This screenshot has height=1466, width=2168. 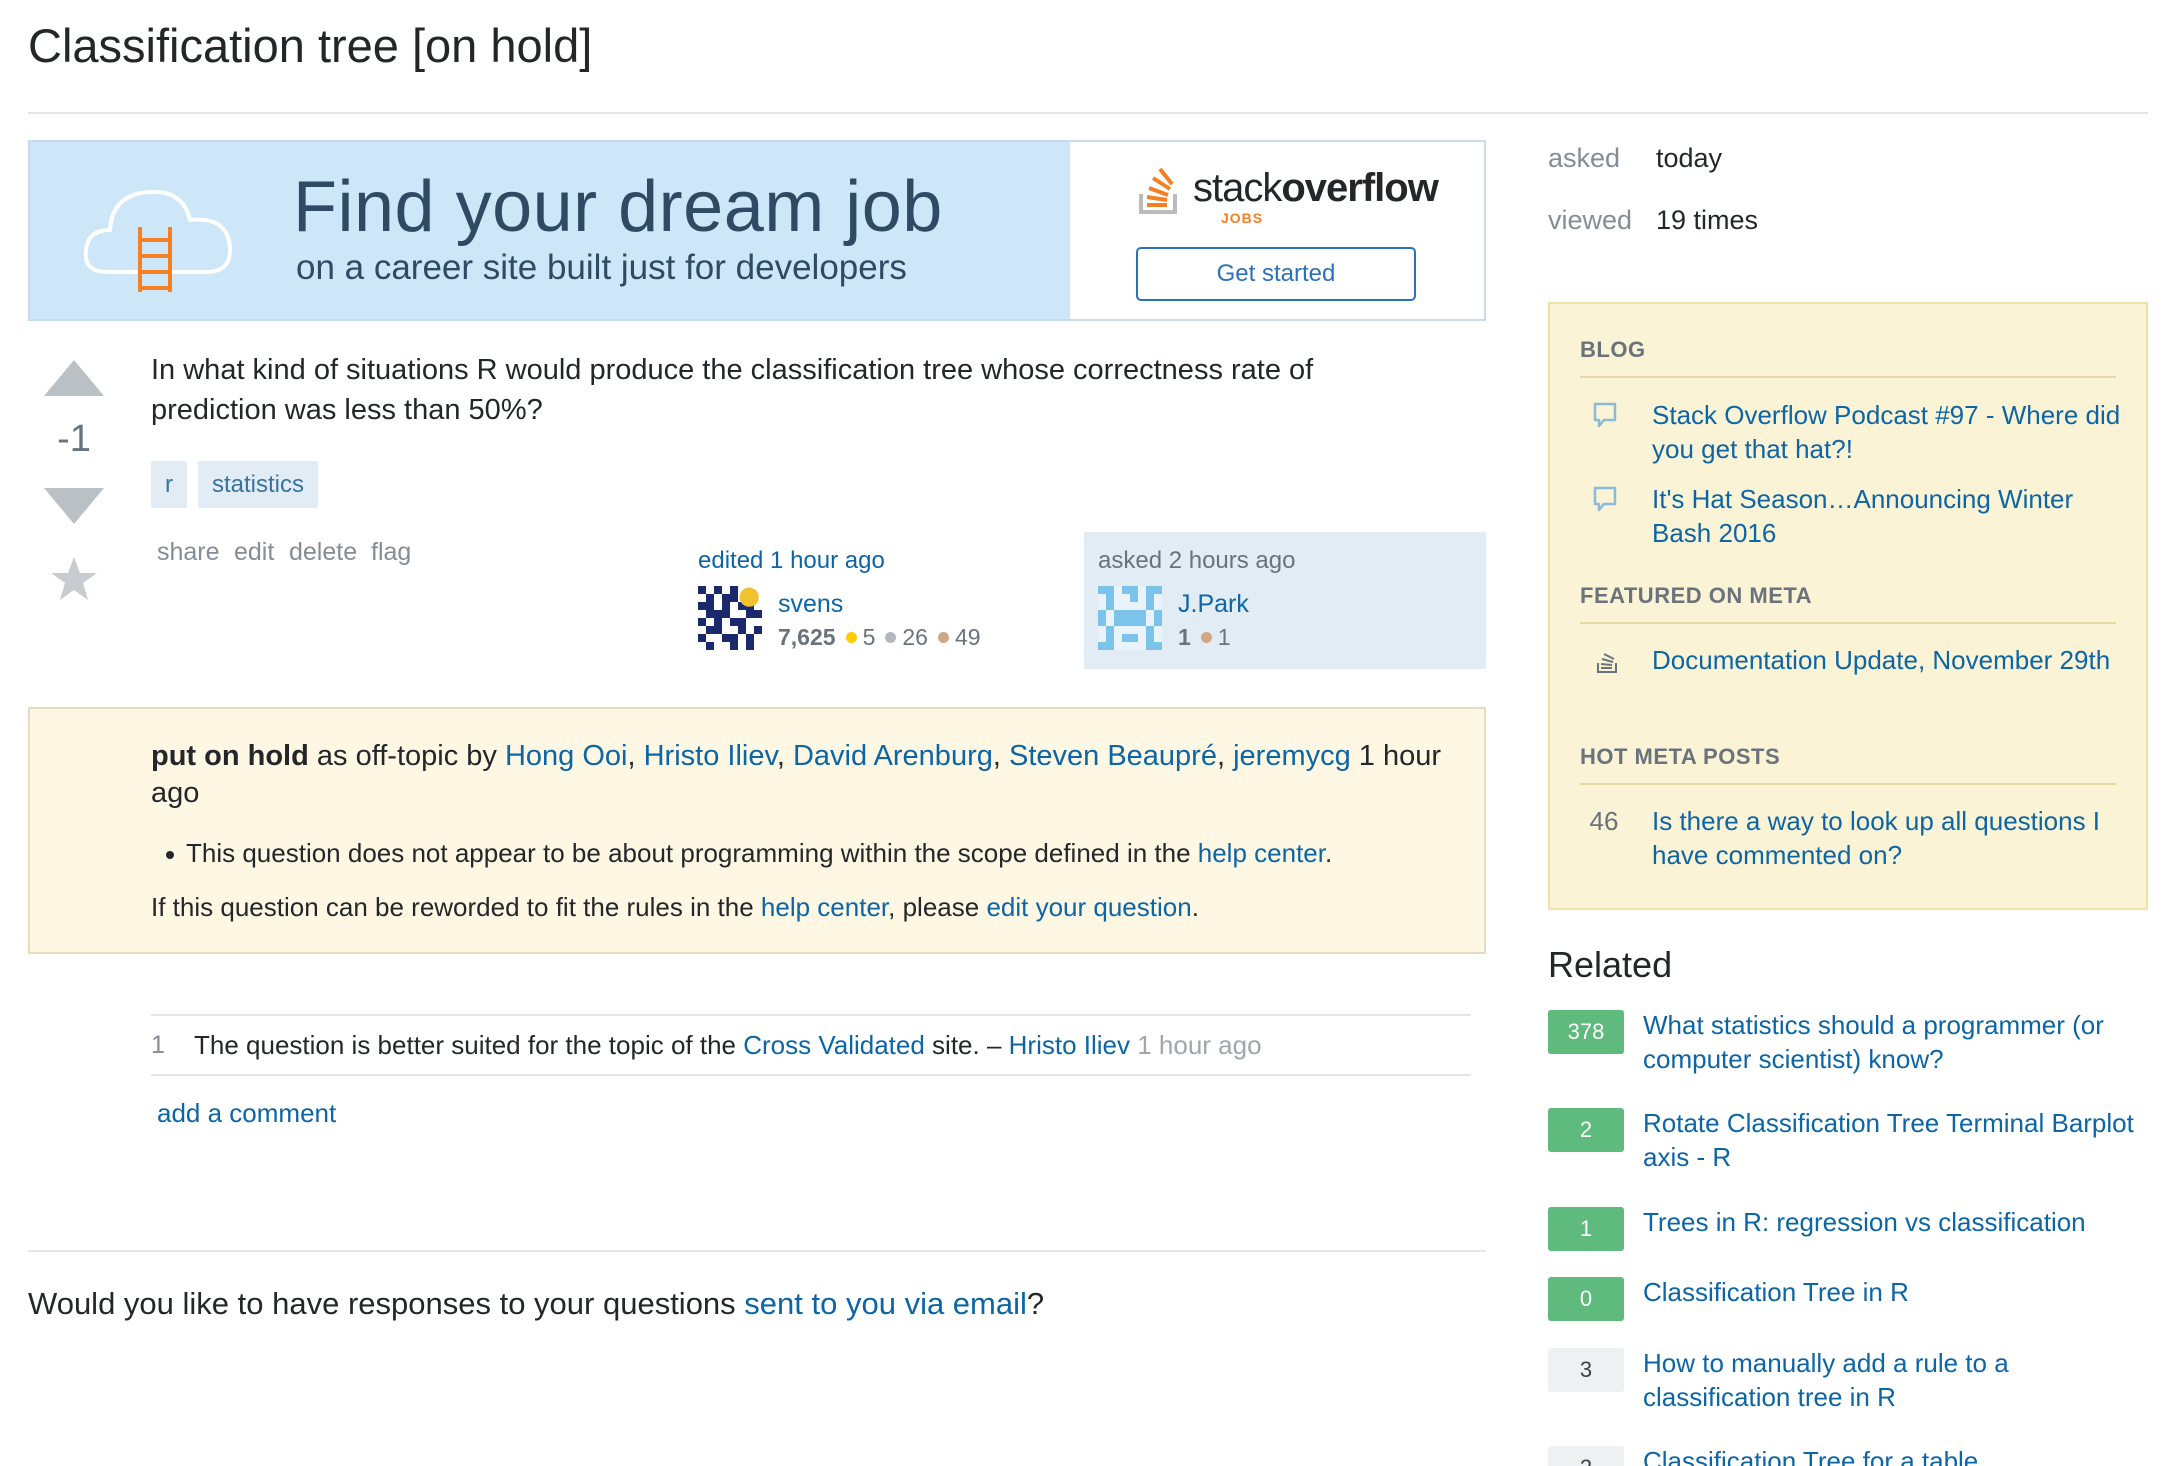 What do you see at coordinates (254, 552) in the screenshot?
I see `edit-link: edit` at bounding box center [254, 552].